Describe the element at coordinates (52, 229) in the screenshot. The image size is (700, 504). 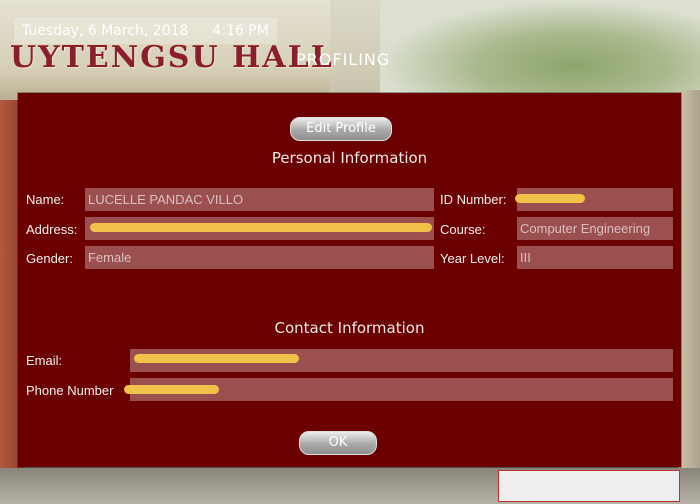
I see `address-label: Address:` at that location.